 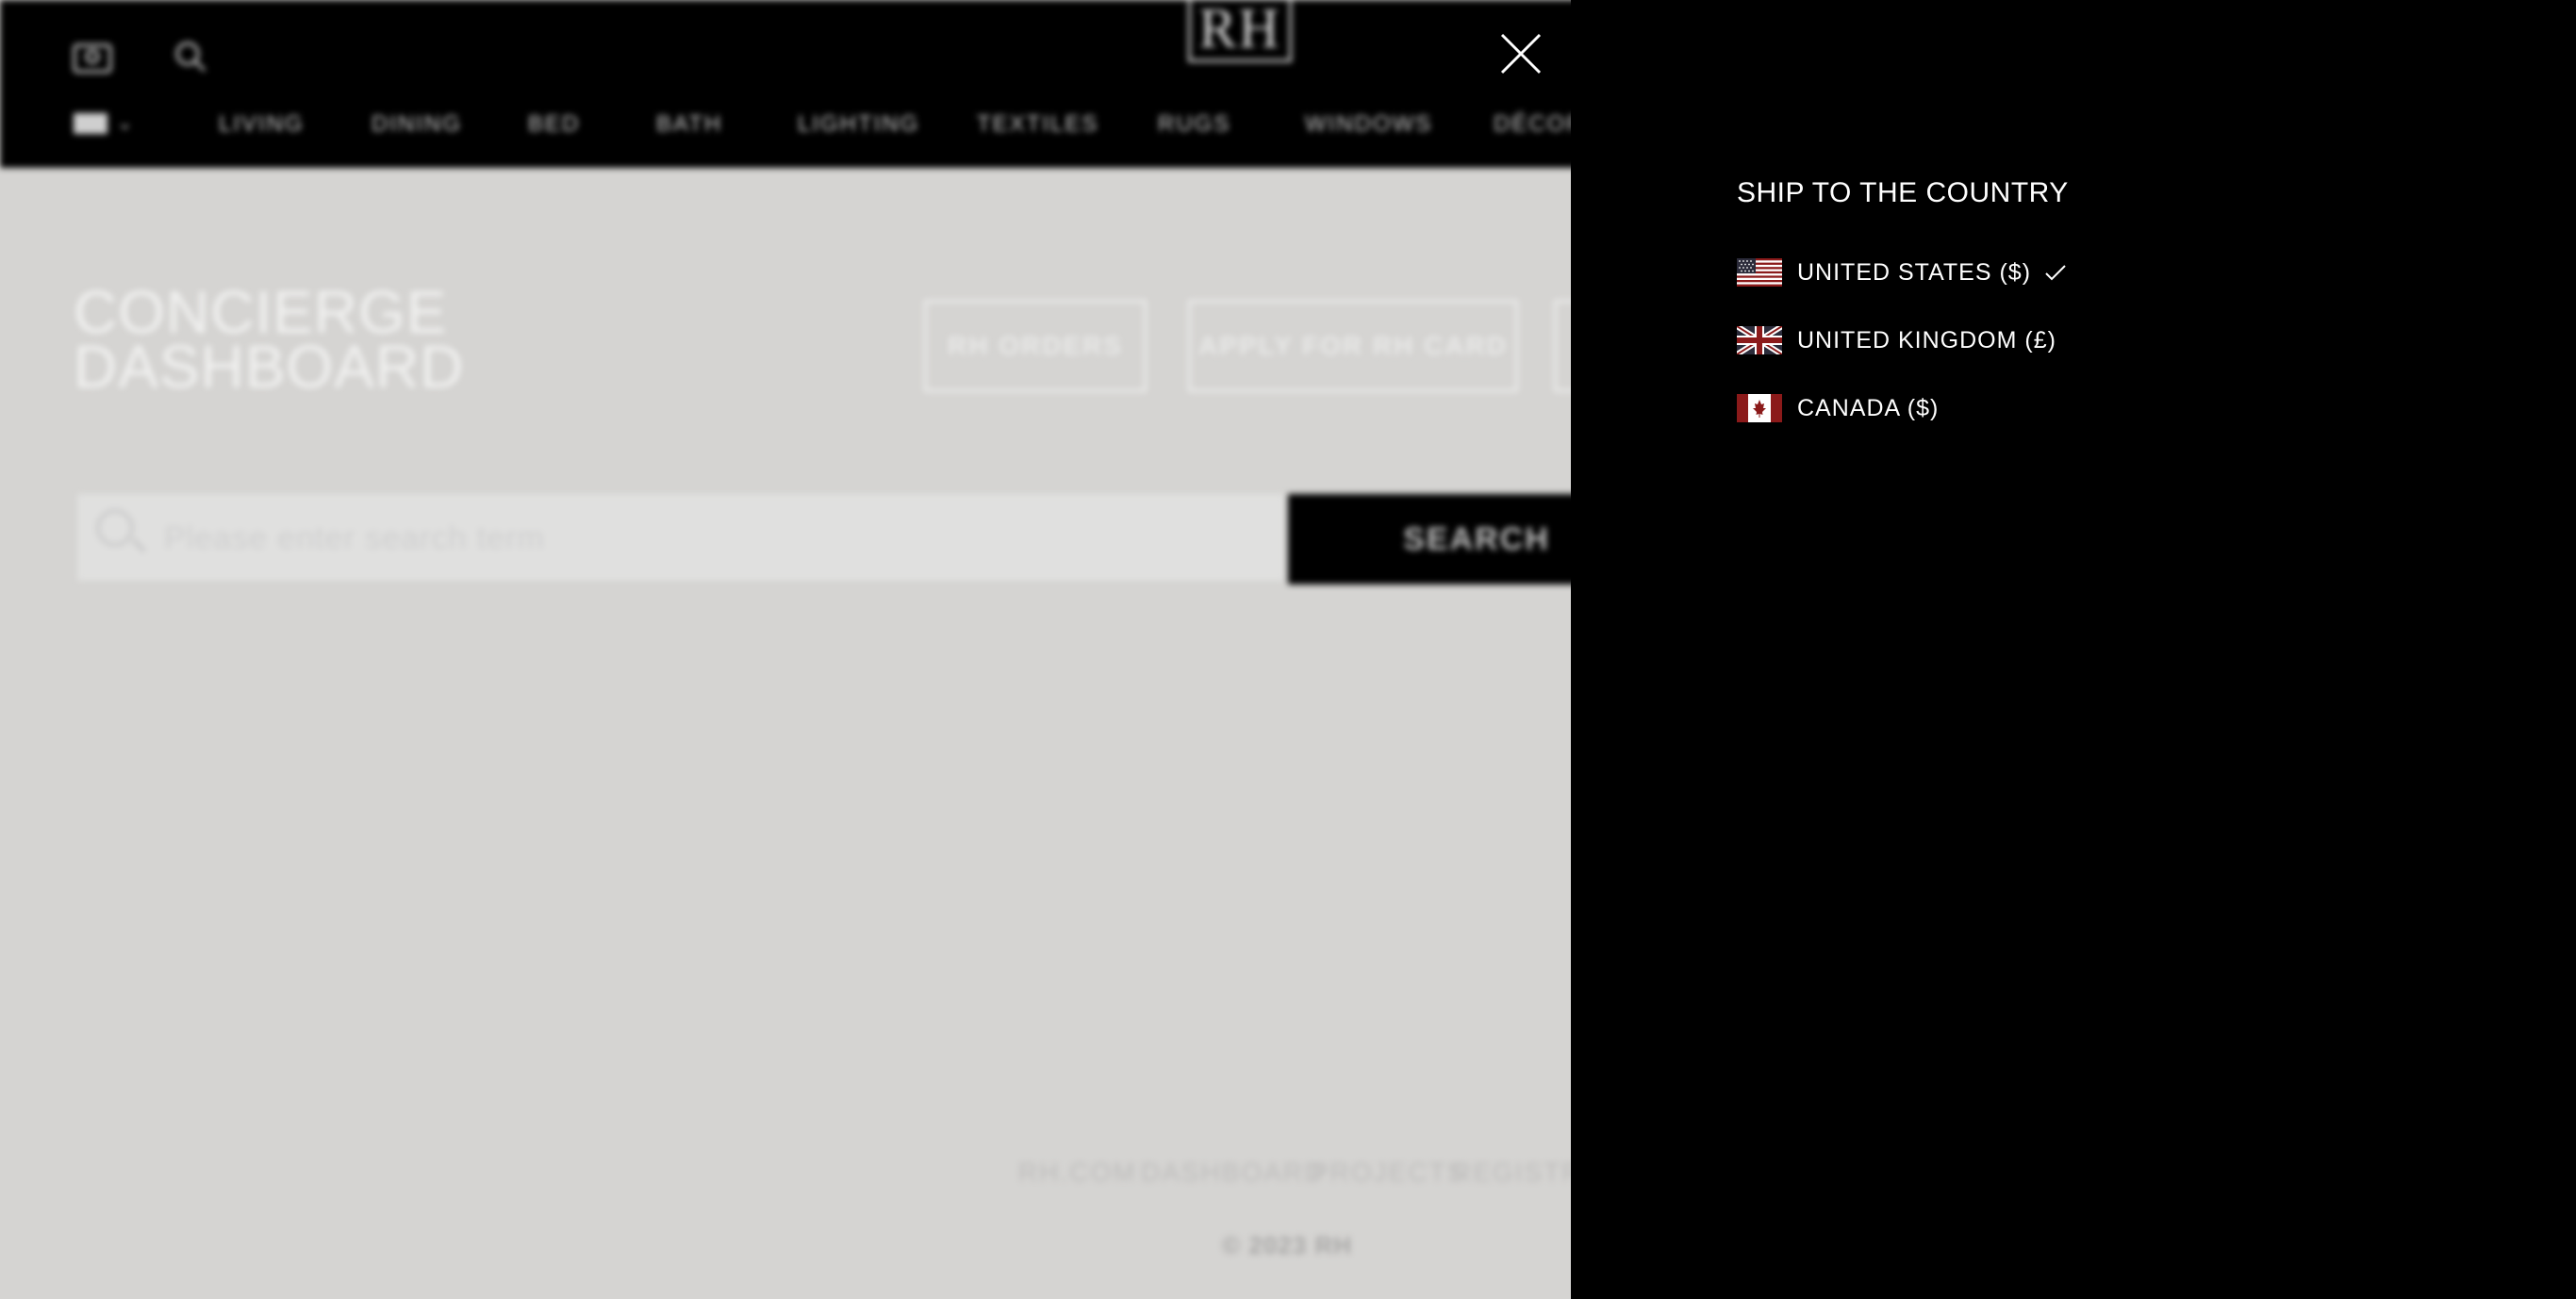 I want to click on nav-item: TEXTILES, so click(x=1037, y=124).